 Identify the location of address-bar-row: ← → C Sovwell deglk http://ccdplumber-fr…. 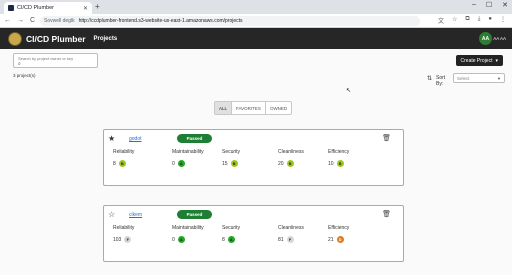
(256, 21).